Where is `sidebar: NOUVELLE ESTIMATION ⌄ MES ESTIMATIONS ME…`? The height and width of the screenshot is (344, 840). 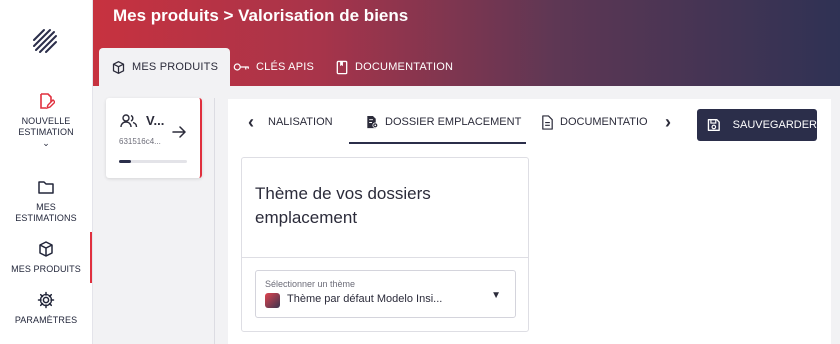
sidebar: NOUVELLE ESTIMATION ⌄ MES ESTIMATIONS ME… is located at coordinates (46, 172).